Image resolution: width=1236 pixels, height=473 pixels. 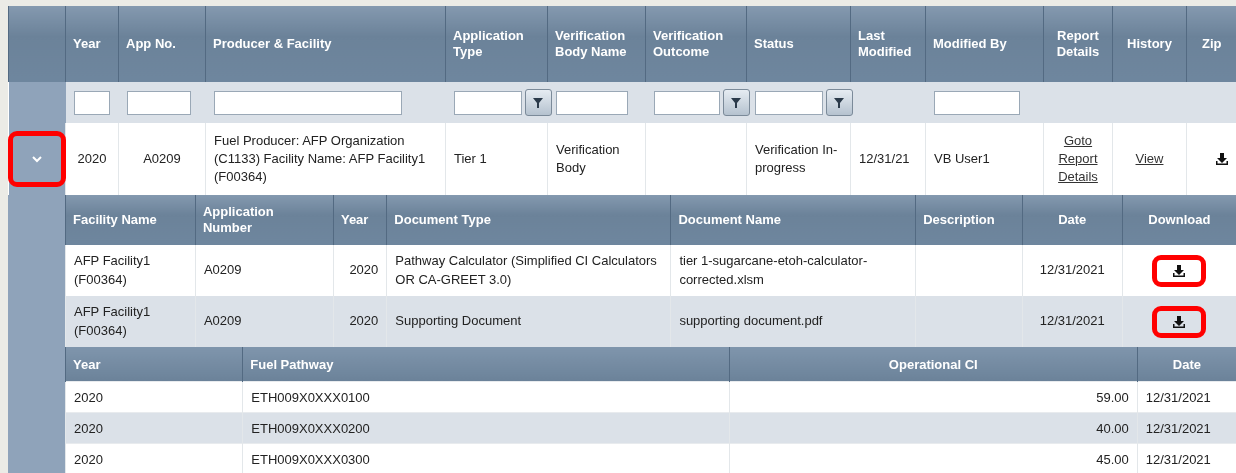 I want to click on column-header: Modified By, so click(x=984, y=44).